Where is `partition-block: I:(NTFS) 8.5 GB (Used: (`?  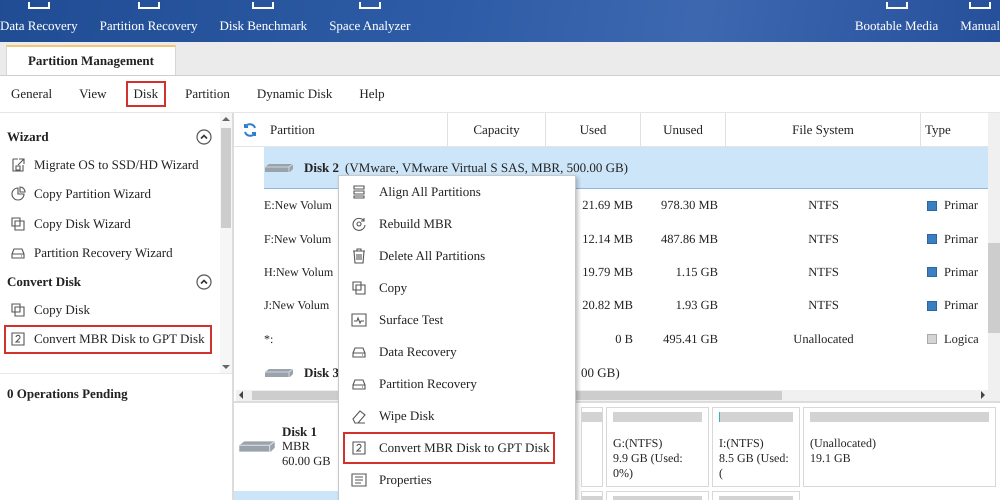 partition-block: I:(NTFS) 8.5 GB (Used: ( is located at coordinates (756, 446).